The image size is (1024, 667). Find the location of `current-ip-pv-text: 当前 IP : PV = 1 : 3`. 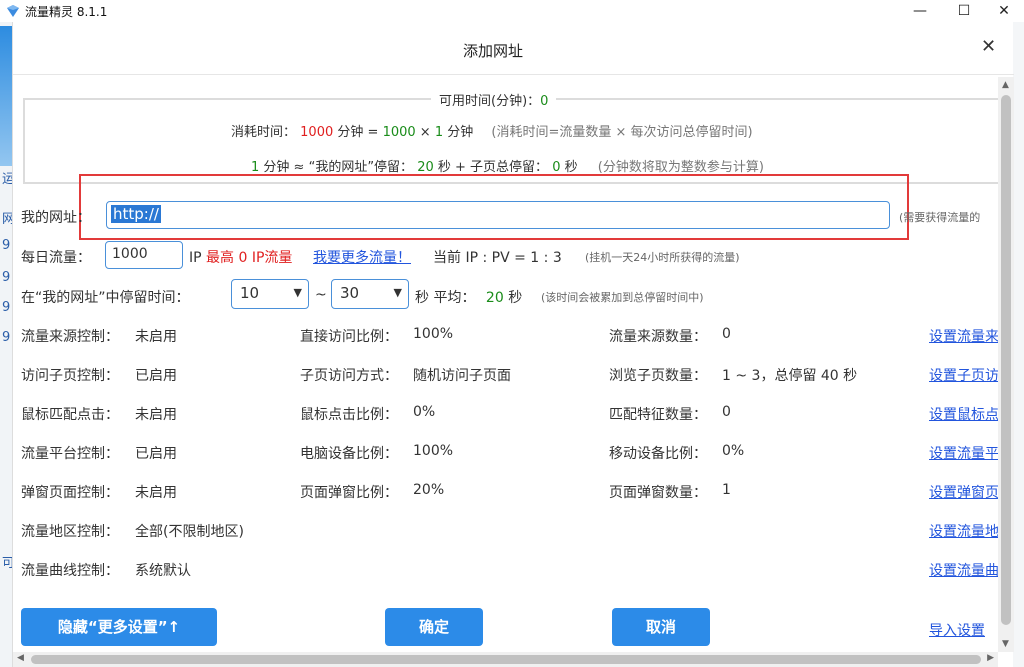

current-ip-pv-text: 当前 IP : PV = 1 : 3 is located at coordinates (497, 258).